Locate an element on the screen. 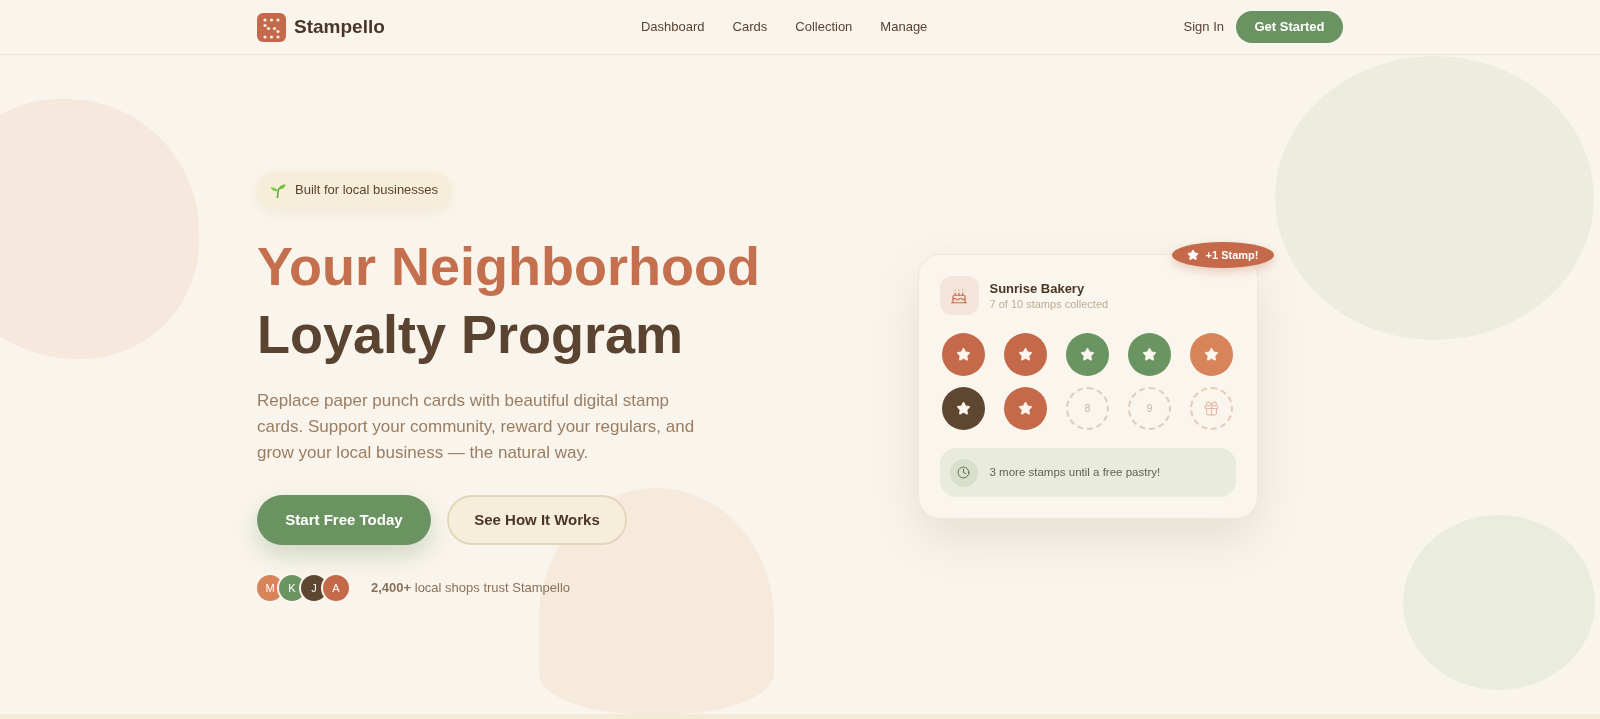  get-started-button: Get Started is located at coordinates (1289, 27).